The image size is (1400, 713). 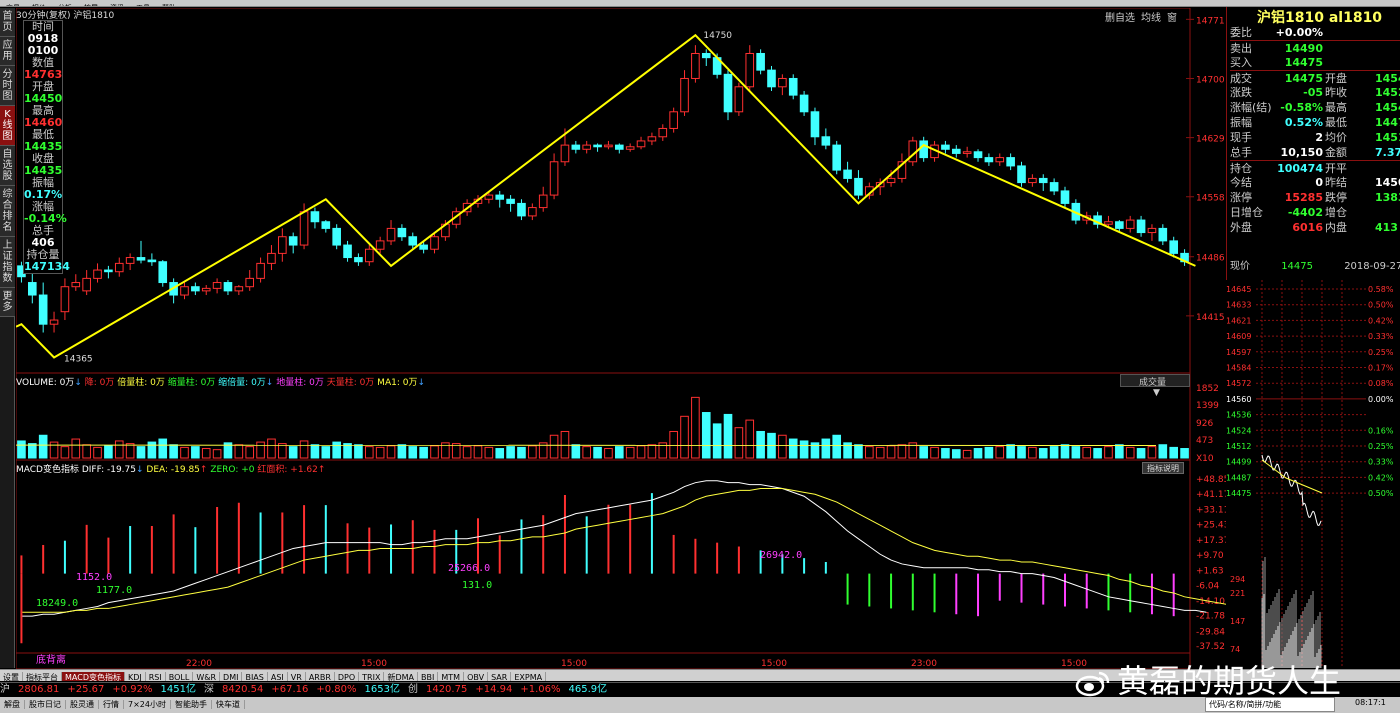 What do you see at coordinates (169, 6) in the screenshot?
I see `top-menu-item: 帮助` at bounding box center [169, 6].